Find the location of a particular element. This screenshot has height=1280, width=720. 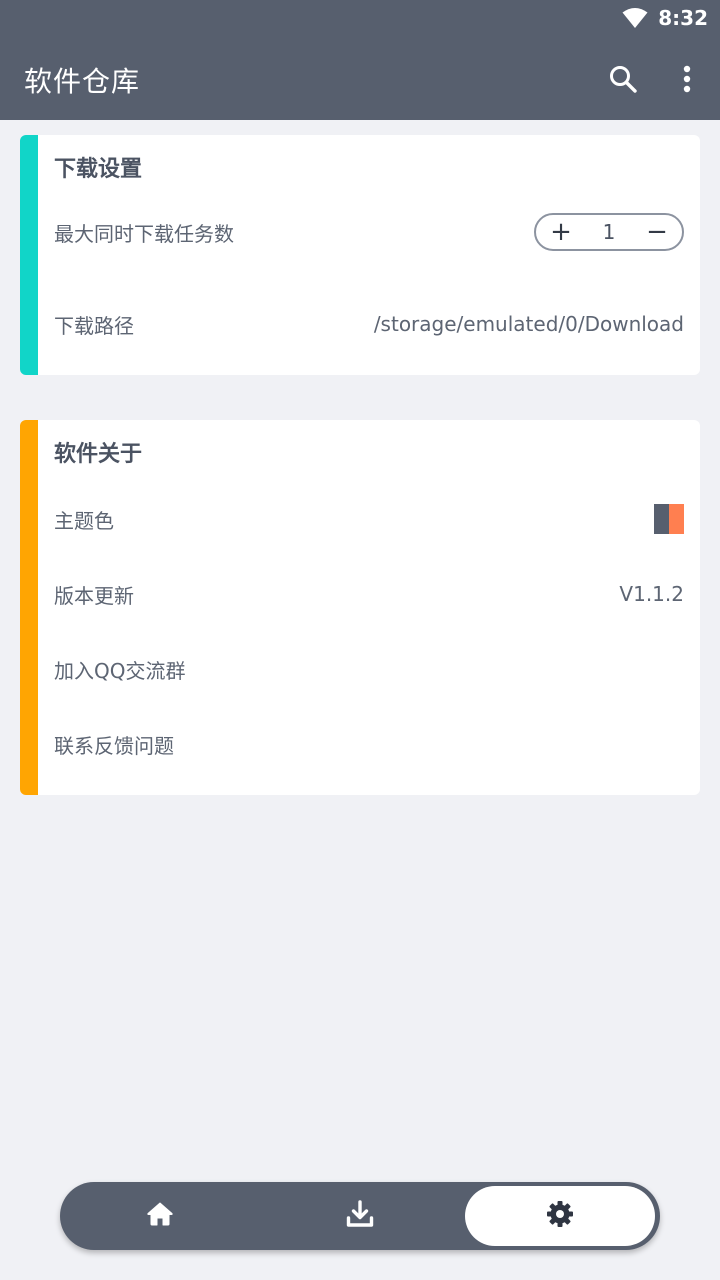

theme-color-label: 主题色 is located at coordinates (84, 520).